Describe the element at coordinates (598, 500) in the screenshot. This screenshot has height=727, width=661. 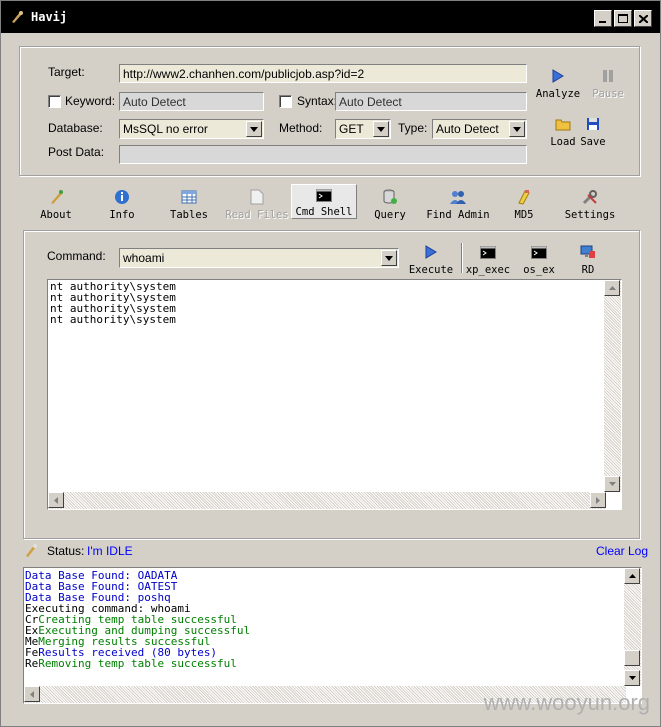
I see `scroll-right-icon` at that location.